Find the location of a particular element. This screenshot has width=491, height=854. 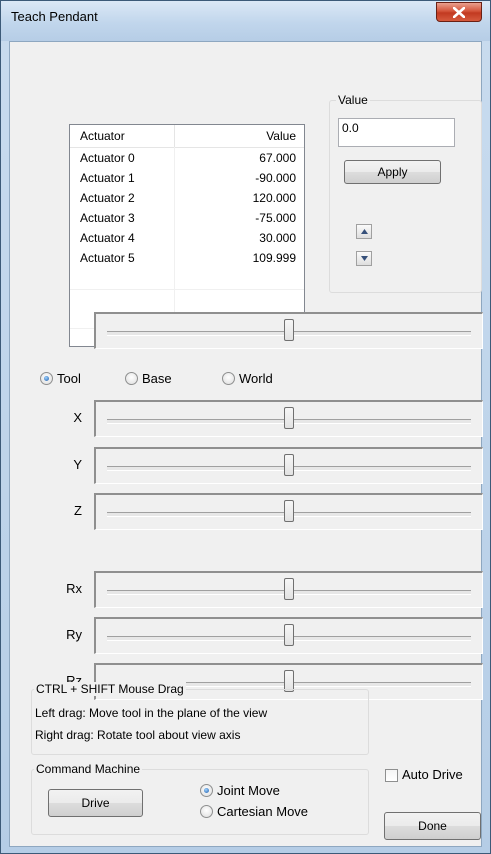

close-button is located at coordinates (459, 12).